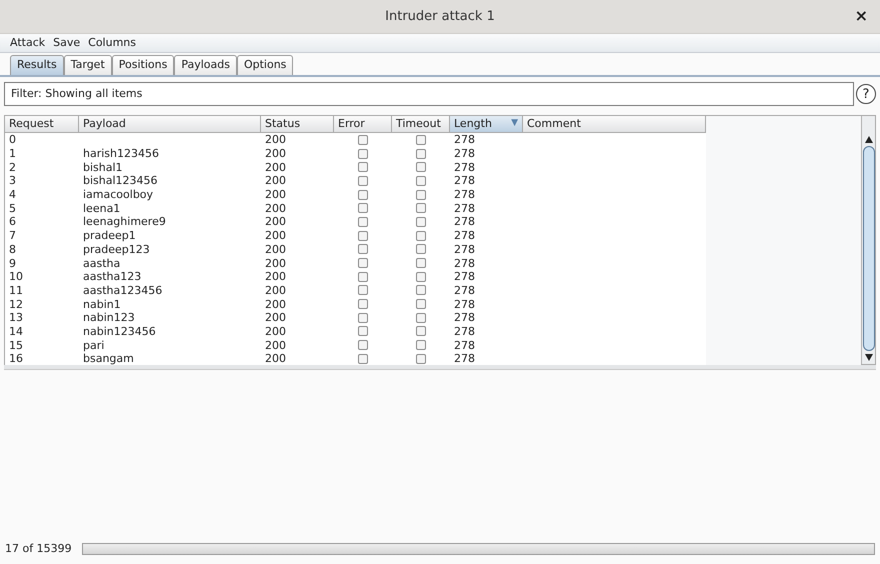 This screenshot has height=564, width=880. Describe the element at coordinates (42, 124) in the screenshot. I see `column-header: Request` at that location.